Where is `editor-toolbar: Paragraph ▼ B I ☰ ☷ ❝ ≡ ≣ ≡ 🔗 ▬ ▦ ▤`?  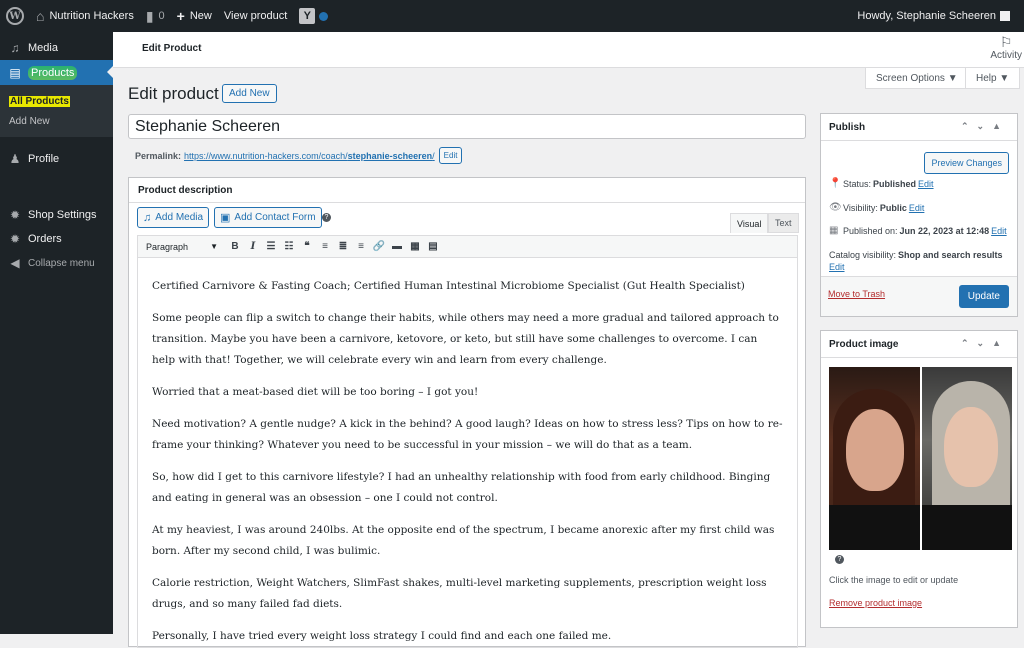
editor-toolbar: Paragraph ▼ B I ☰ ☷ ❝ ≡ ≣ ≡ 🔗 ▬ ▦ ▤ is located at coordinates (467, 246).